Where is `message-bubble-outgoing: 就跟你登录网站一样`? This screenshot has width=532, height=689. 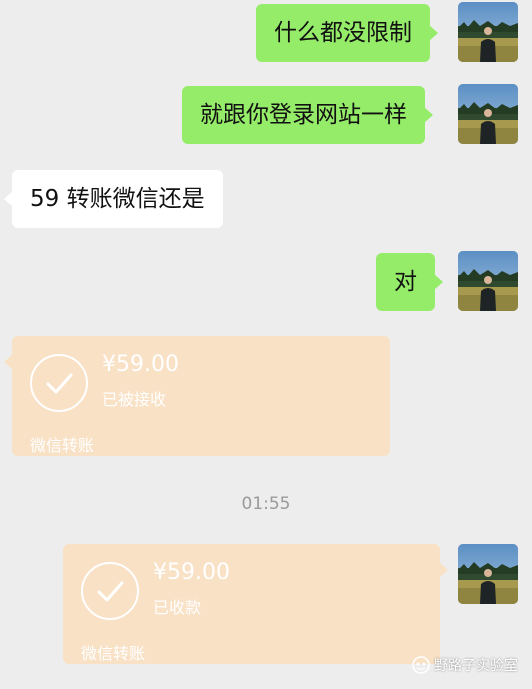 message-bubble-outgoing: 就跟你登录网站一样 is located at coordinates (307, 115).